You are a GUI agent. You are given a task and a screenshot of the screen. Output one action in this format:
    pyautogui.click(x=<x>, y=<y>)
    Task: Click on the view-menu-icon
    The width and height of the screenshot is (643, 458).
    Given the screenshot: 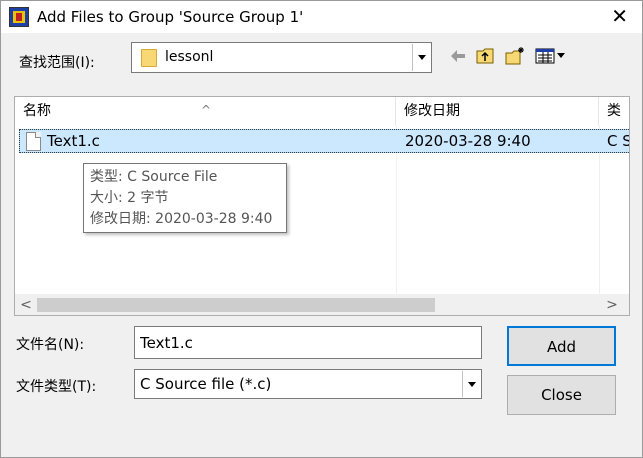 What is the action you would take?
    pyautogui.click(x=552, y=56)
    